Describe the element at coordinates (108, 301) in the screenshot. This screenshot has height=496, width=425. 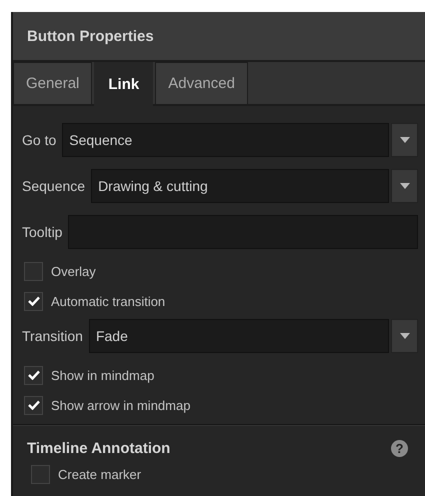
I see `checkbox-label: Automatic transition` at that location.